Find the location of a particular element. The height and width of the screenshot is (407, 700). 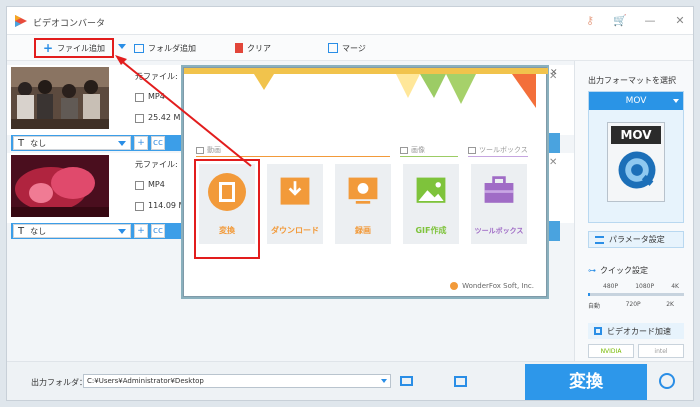

add-folder-button: フォルダ追加 is located at coordinates (165, 48).